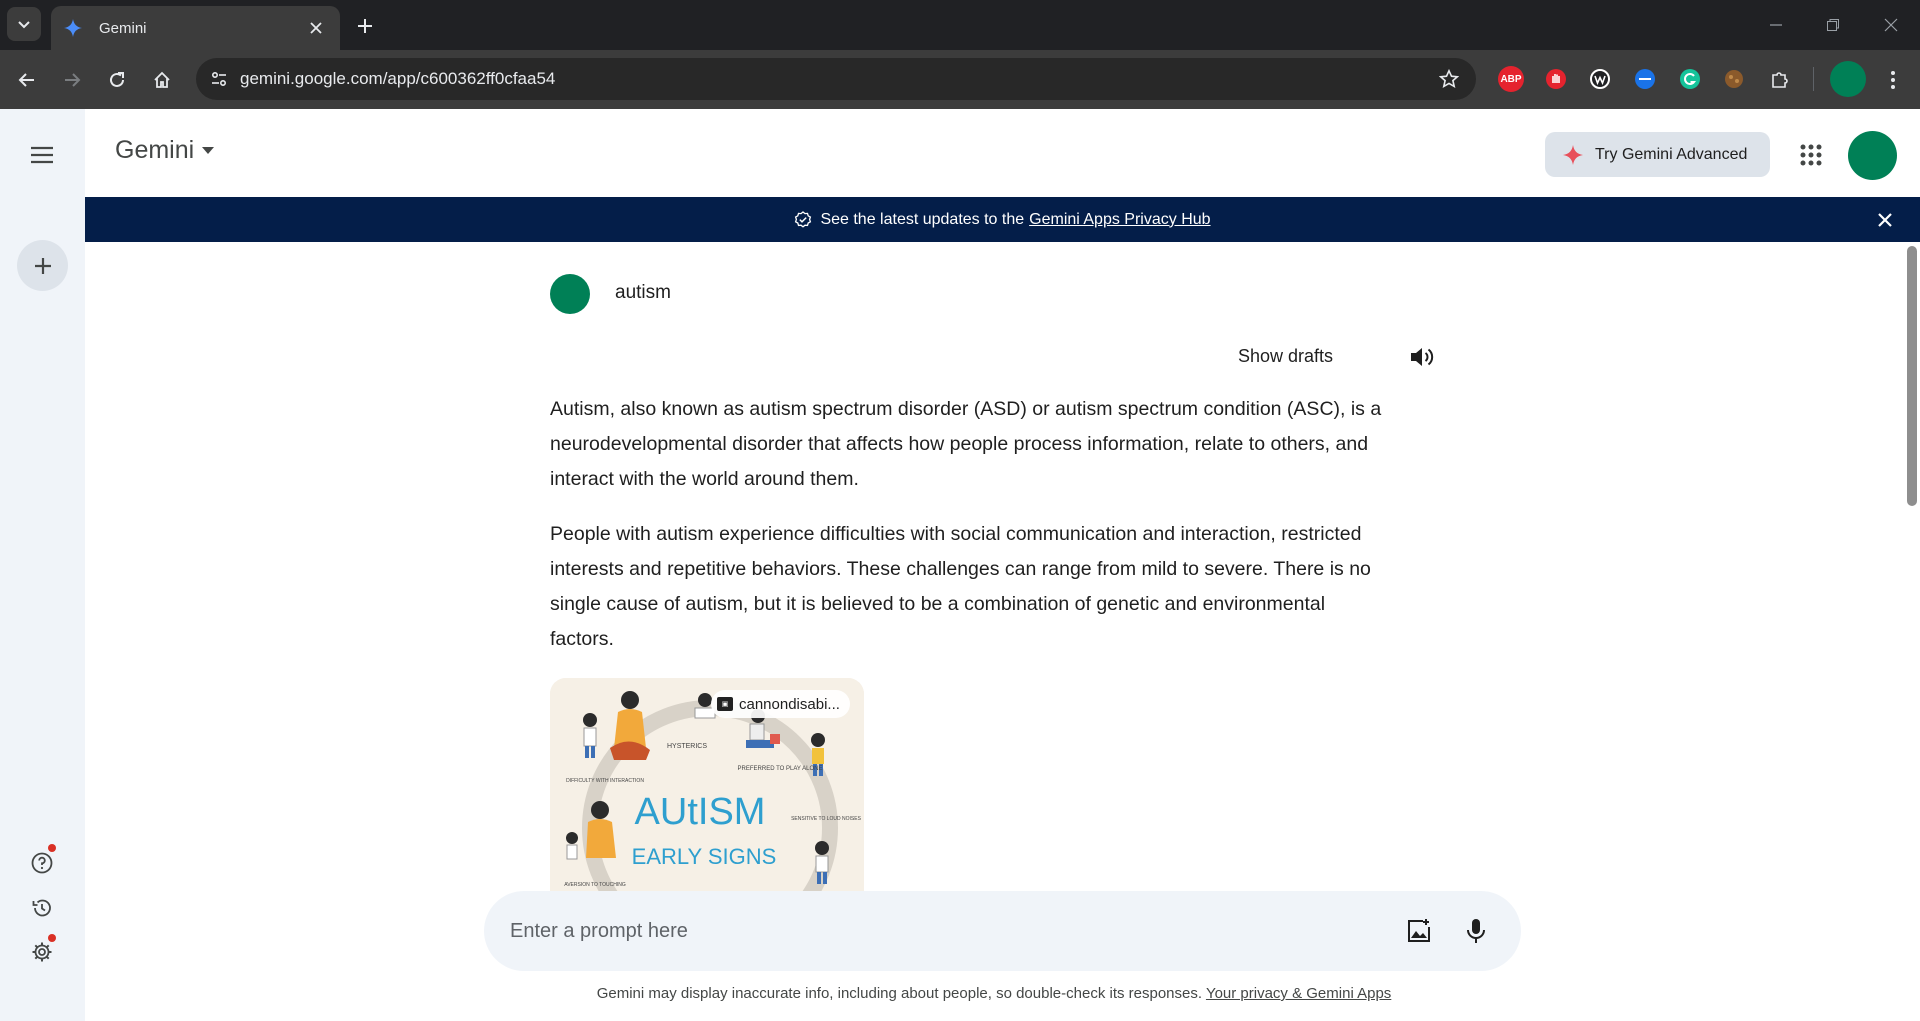  I want to click on activity-history-icon, so click(42, 908).